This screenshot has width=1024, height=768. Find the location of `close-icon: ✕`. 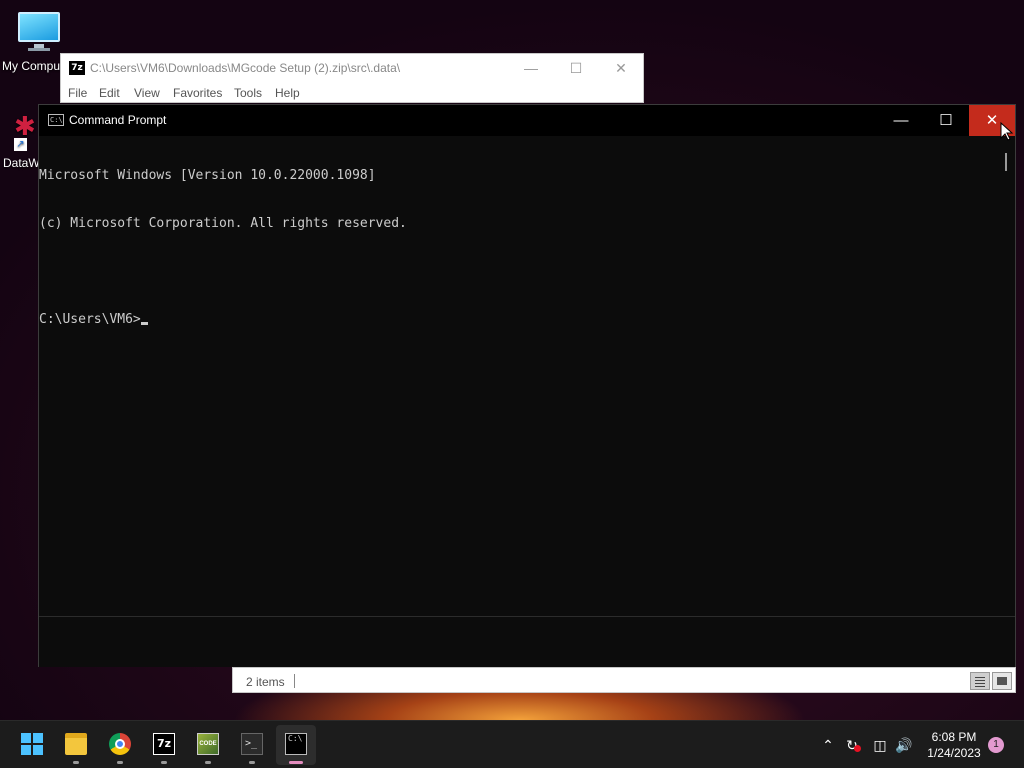

close-icon: ✕ is located at coordinates (621, 68).